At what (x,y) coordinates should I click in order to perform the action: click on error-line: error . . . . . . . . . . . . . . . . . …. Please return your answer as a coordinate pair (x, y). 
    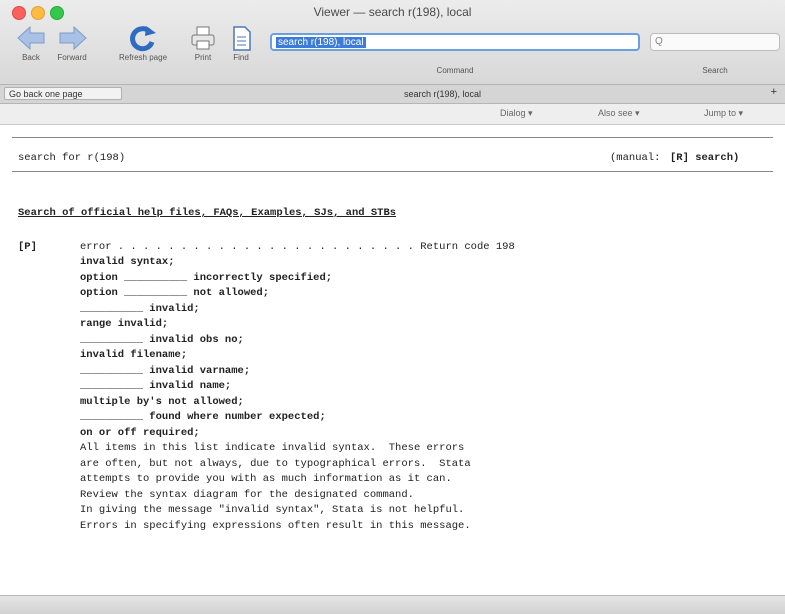
    Looking at the image, I should click on (297, 247).